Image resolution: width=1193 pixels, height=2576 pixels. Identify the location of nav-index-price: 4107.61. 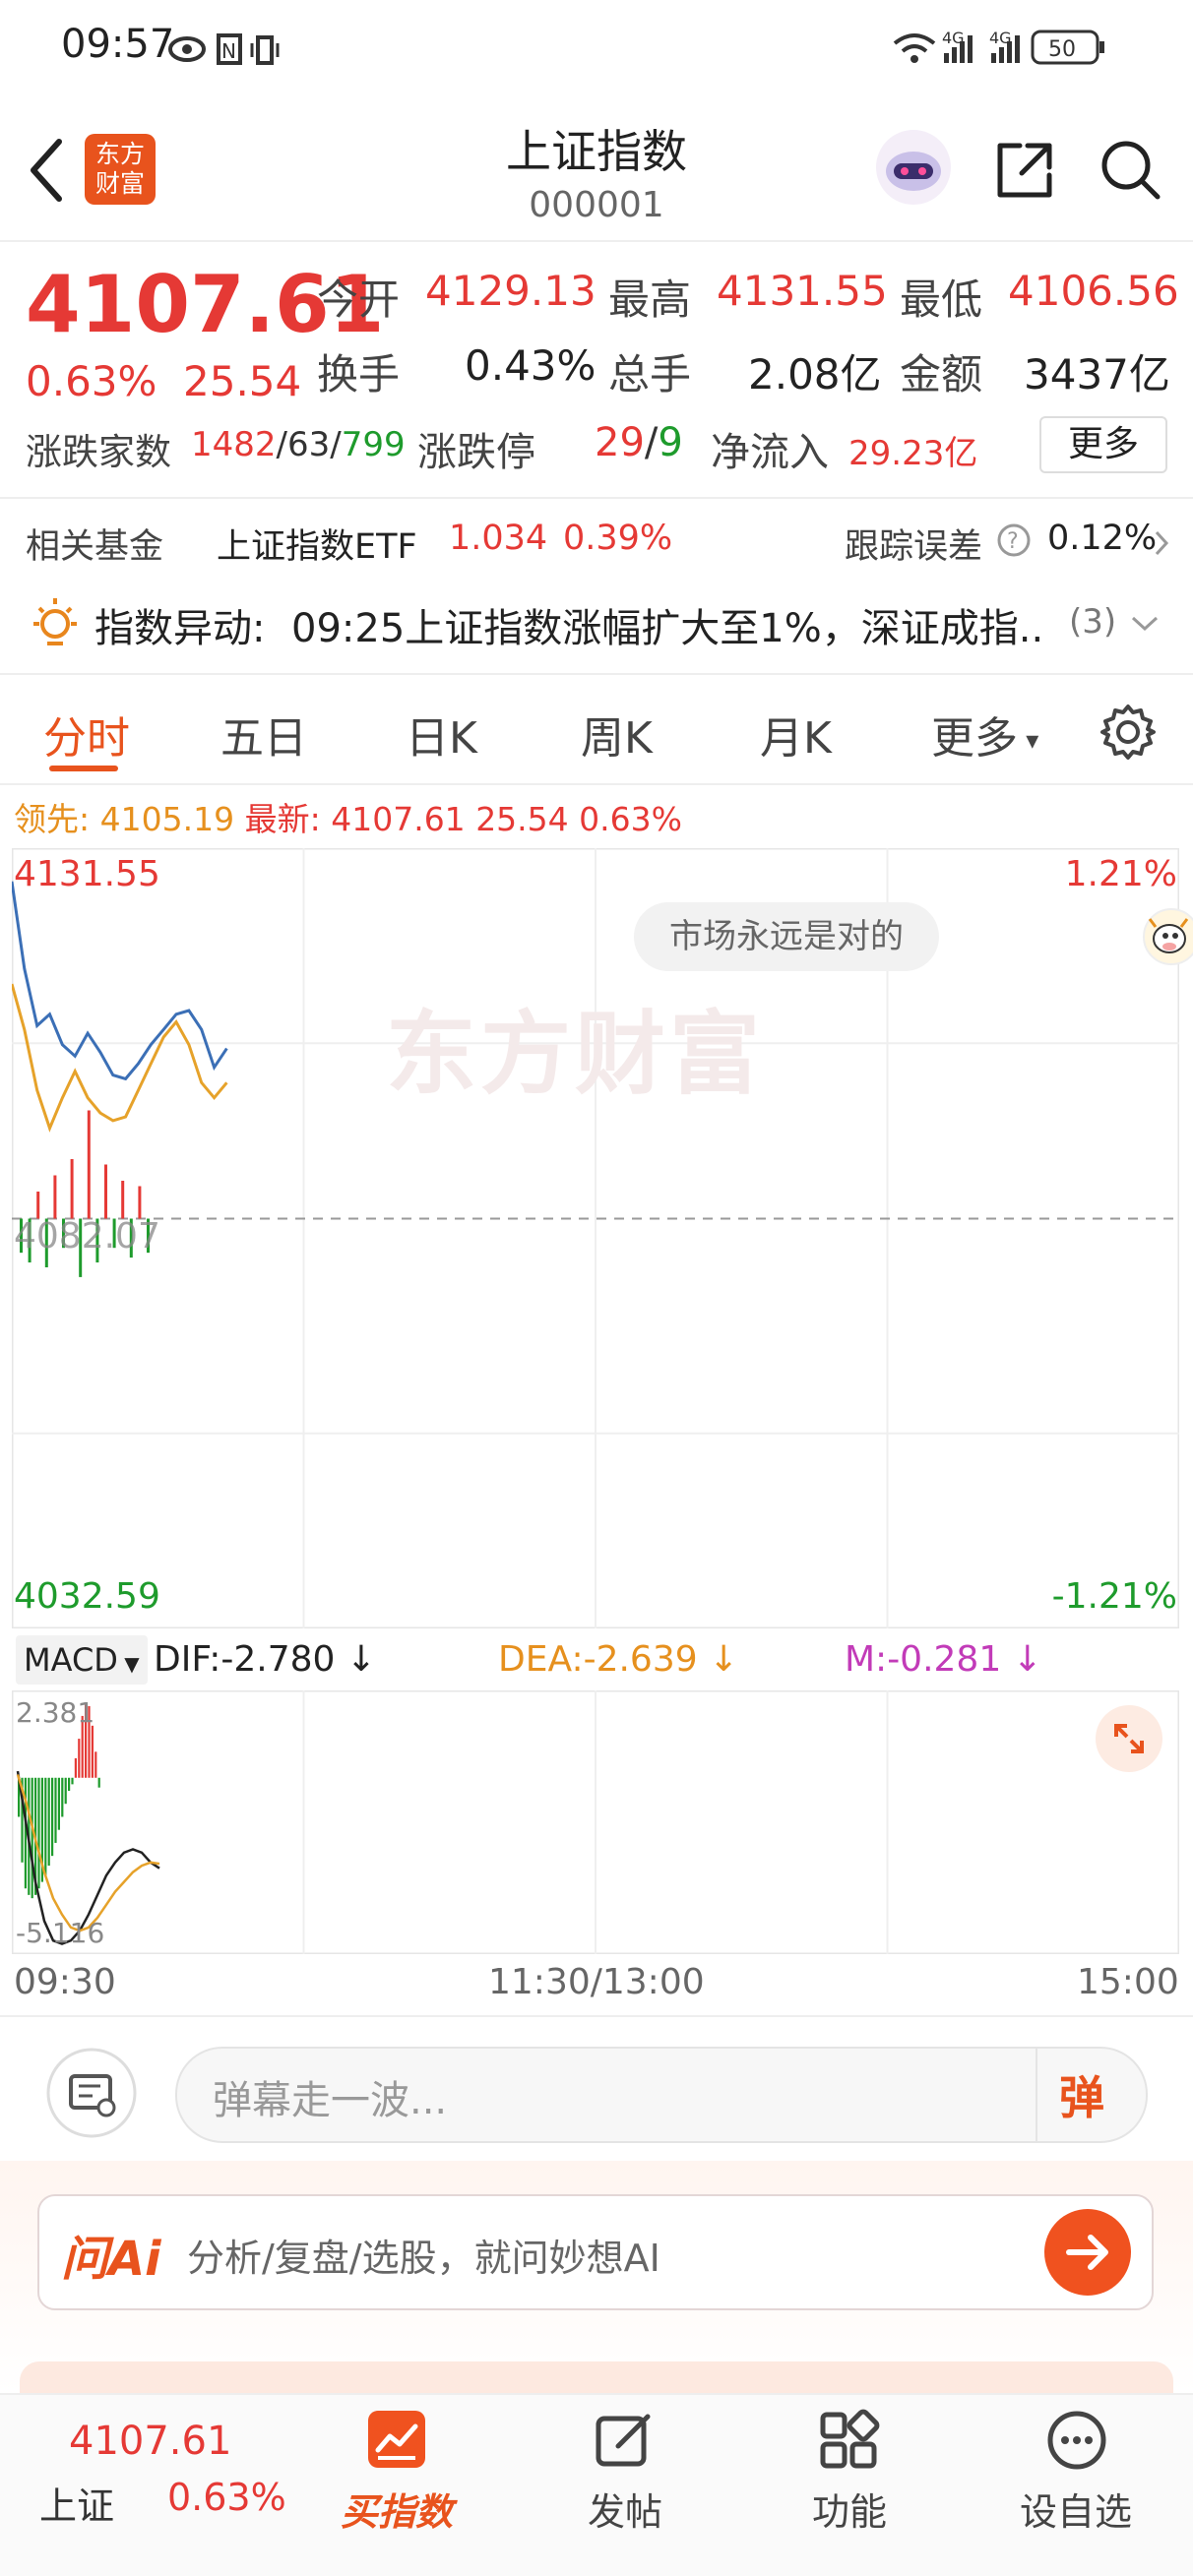
(150, 2441).